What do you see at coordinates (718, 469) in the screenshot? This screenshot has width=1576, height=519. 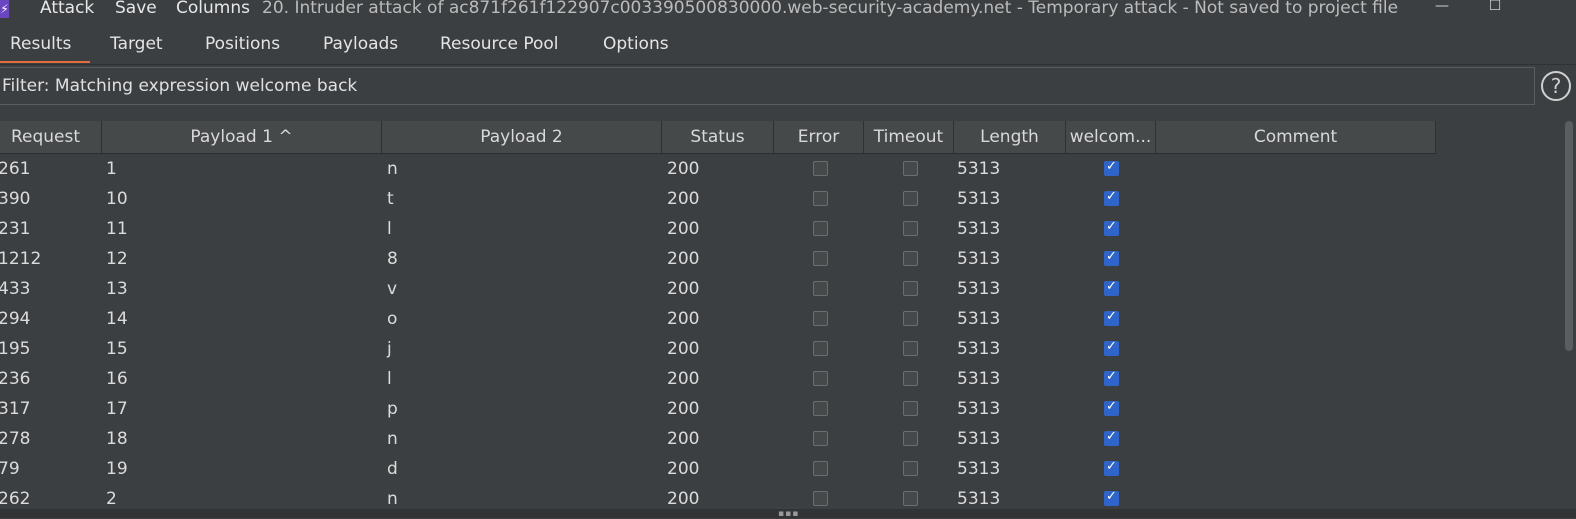 I see `table-row: 79 19 d 200 5313` at bounding box center [718, 469].